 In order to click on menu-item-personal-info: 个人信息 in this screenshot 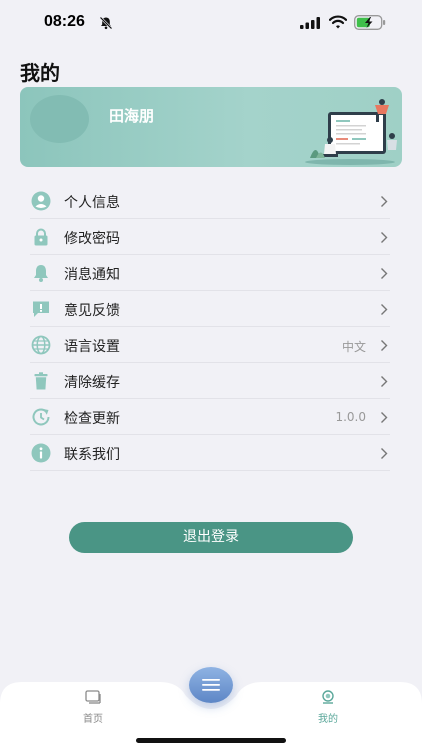, I will do `click(210, 201)`.